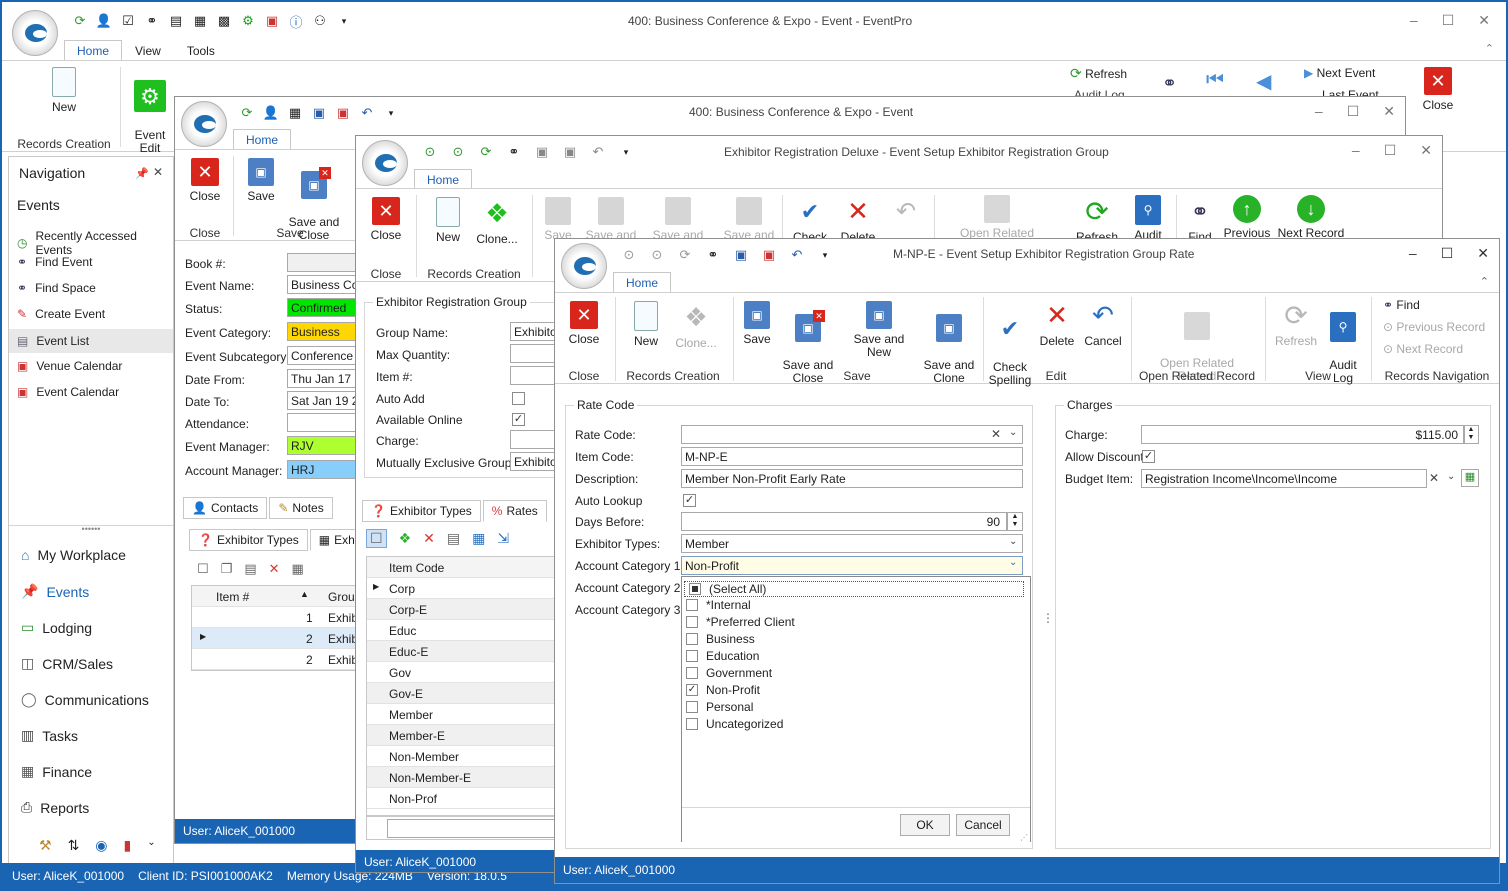 Image resolution: width=1508 pixels, height=891 pixels. Describe the element at coordinates (461, 798) in the screenshot. I see `table-row: Non-Prof` at that location.